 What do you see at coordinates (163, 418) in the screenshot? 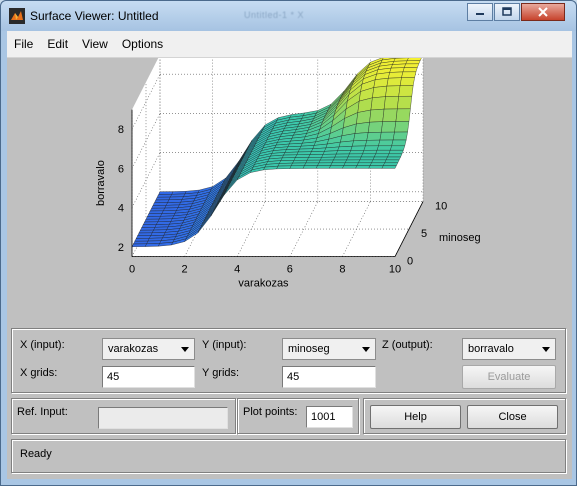
I see `ref-input-field` at bounding box center [163, 418].